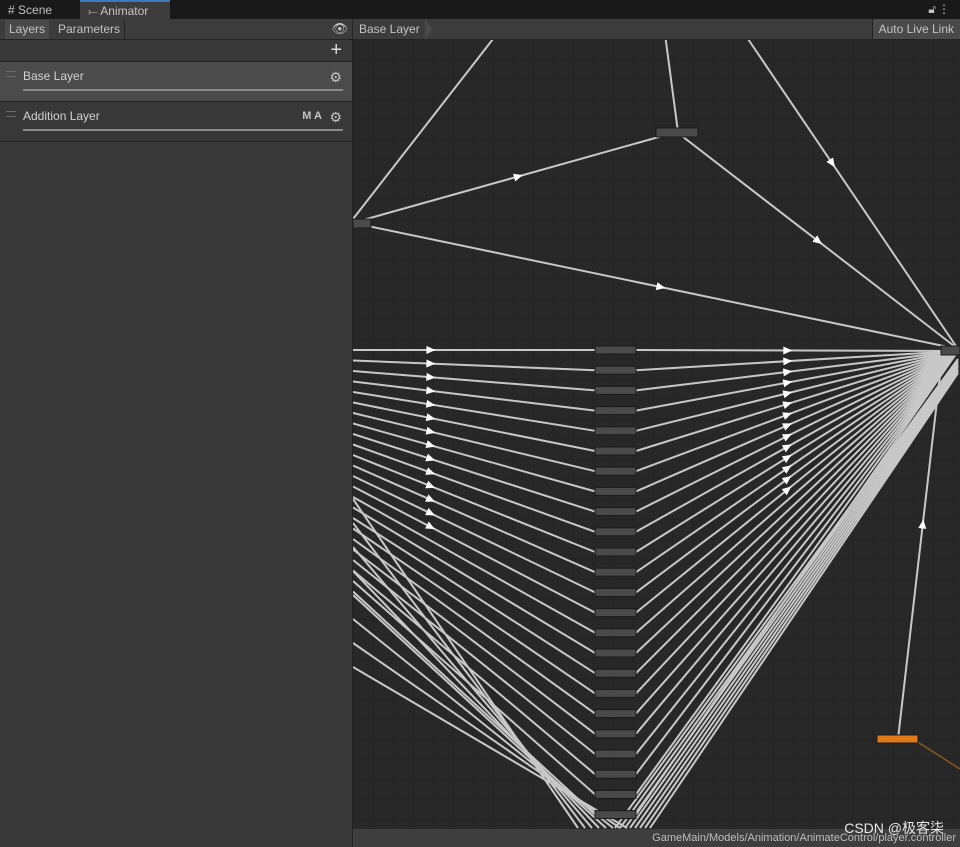  I want to click on more-icon: ⋮, so click(944, 9).